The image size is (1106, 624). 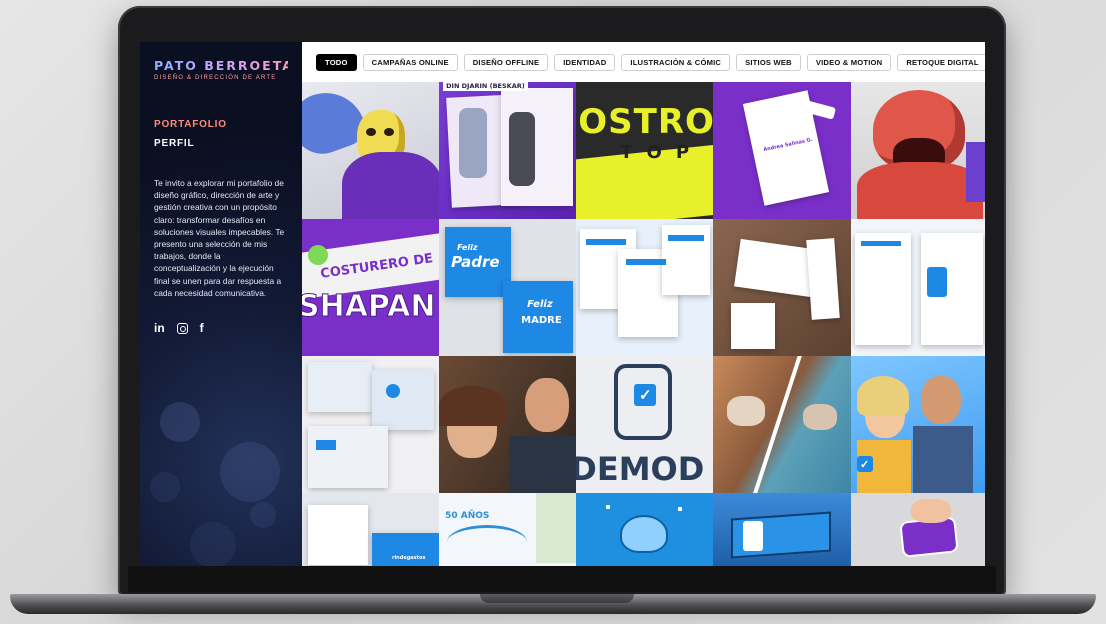 What do you see at coordinates (782, 424) in the screenshot?
I see `portfolio-item-horse-river` at bounding box center [782, 424].